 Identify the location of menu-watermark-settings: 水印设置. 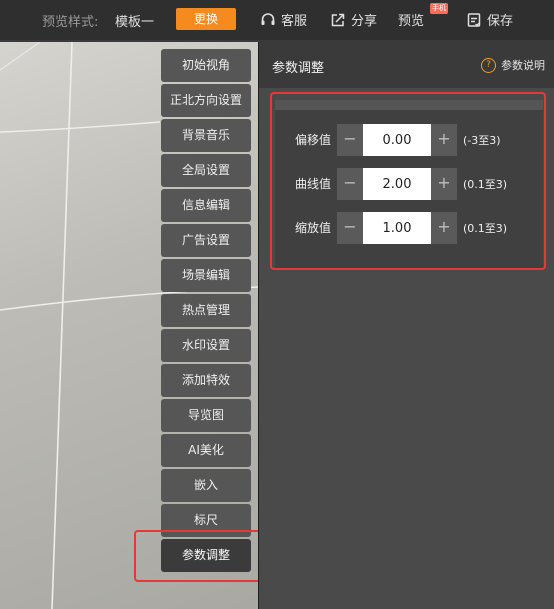
(206, 345).